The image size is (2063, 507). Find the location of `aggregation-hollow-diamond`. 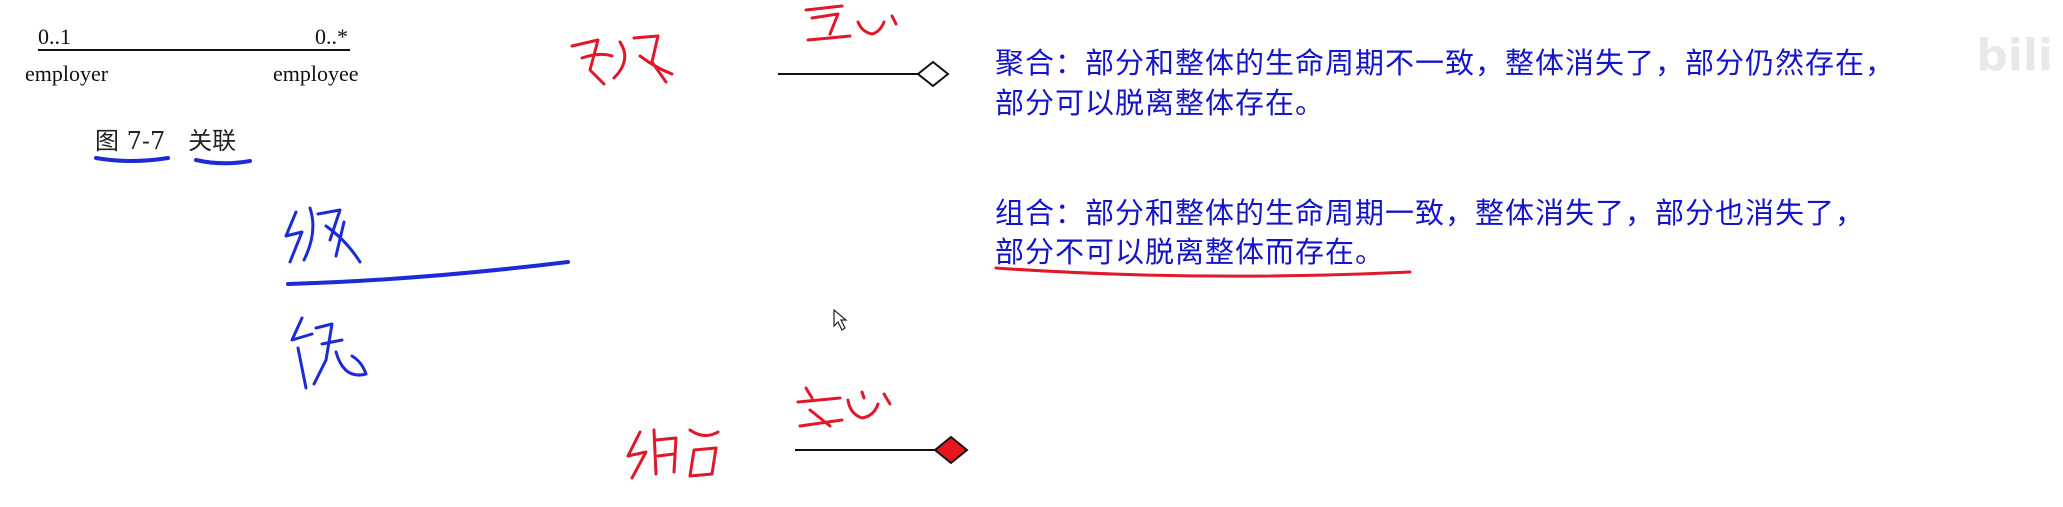

aggregation-hollow-diamond is located at coordinates (933, 74).